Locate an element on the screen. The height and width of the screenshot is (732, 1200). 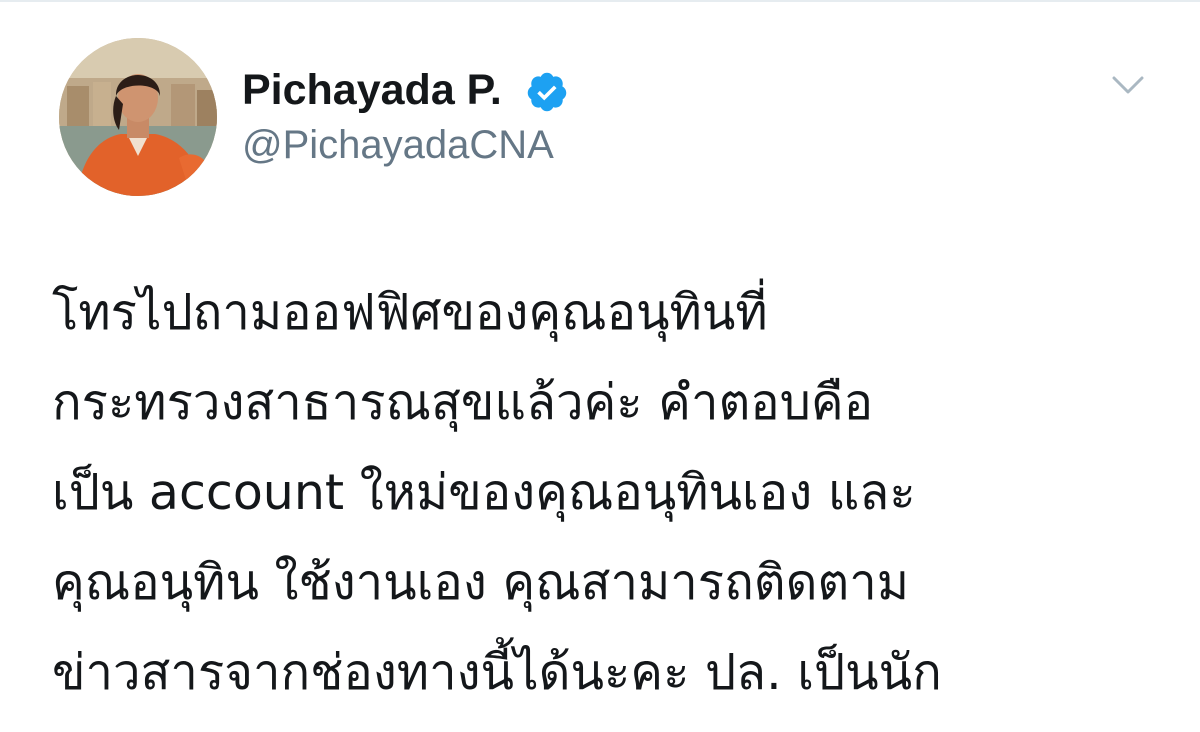
tweet-text-line: โทรไปถามออฟฟิศของคุณอนุทินที่ is located at coordinates (410, 312).